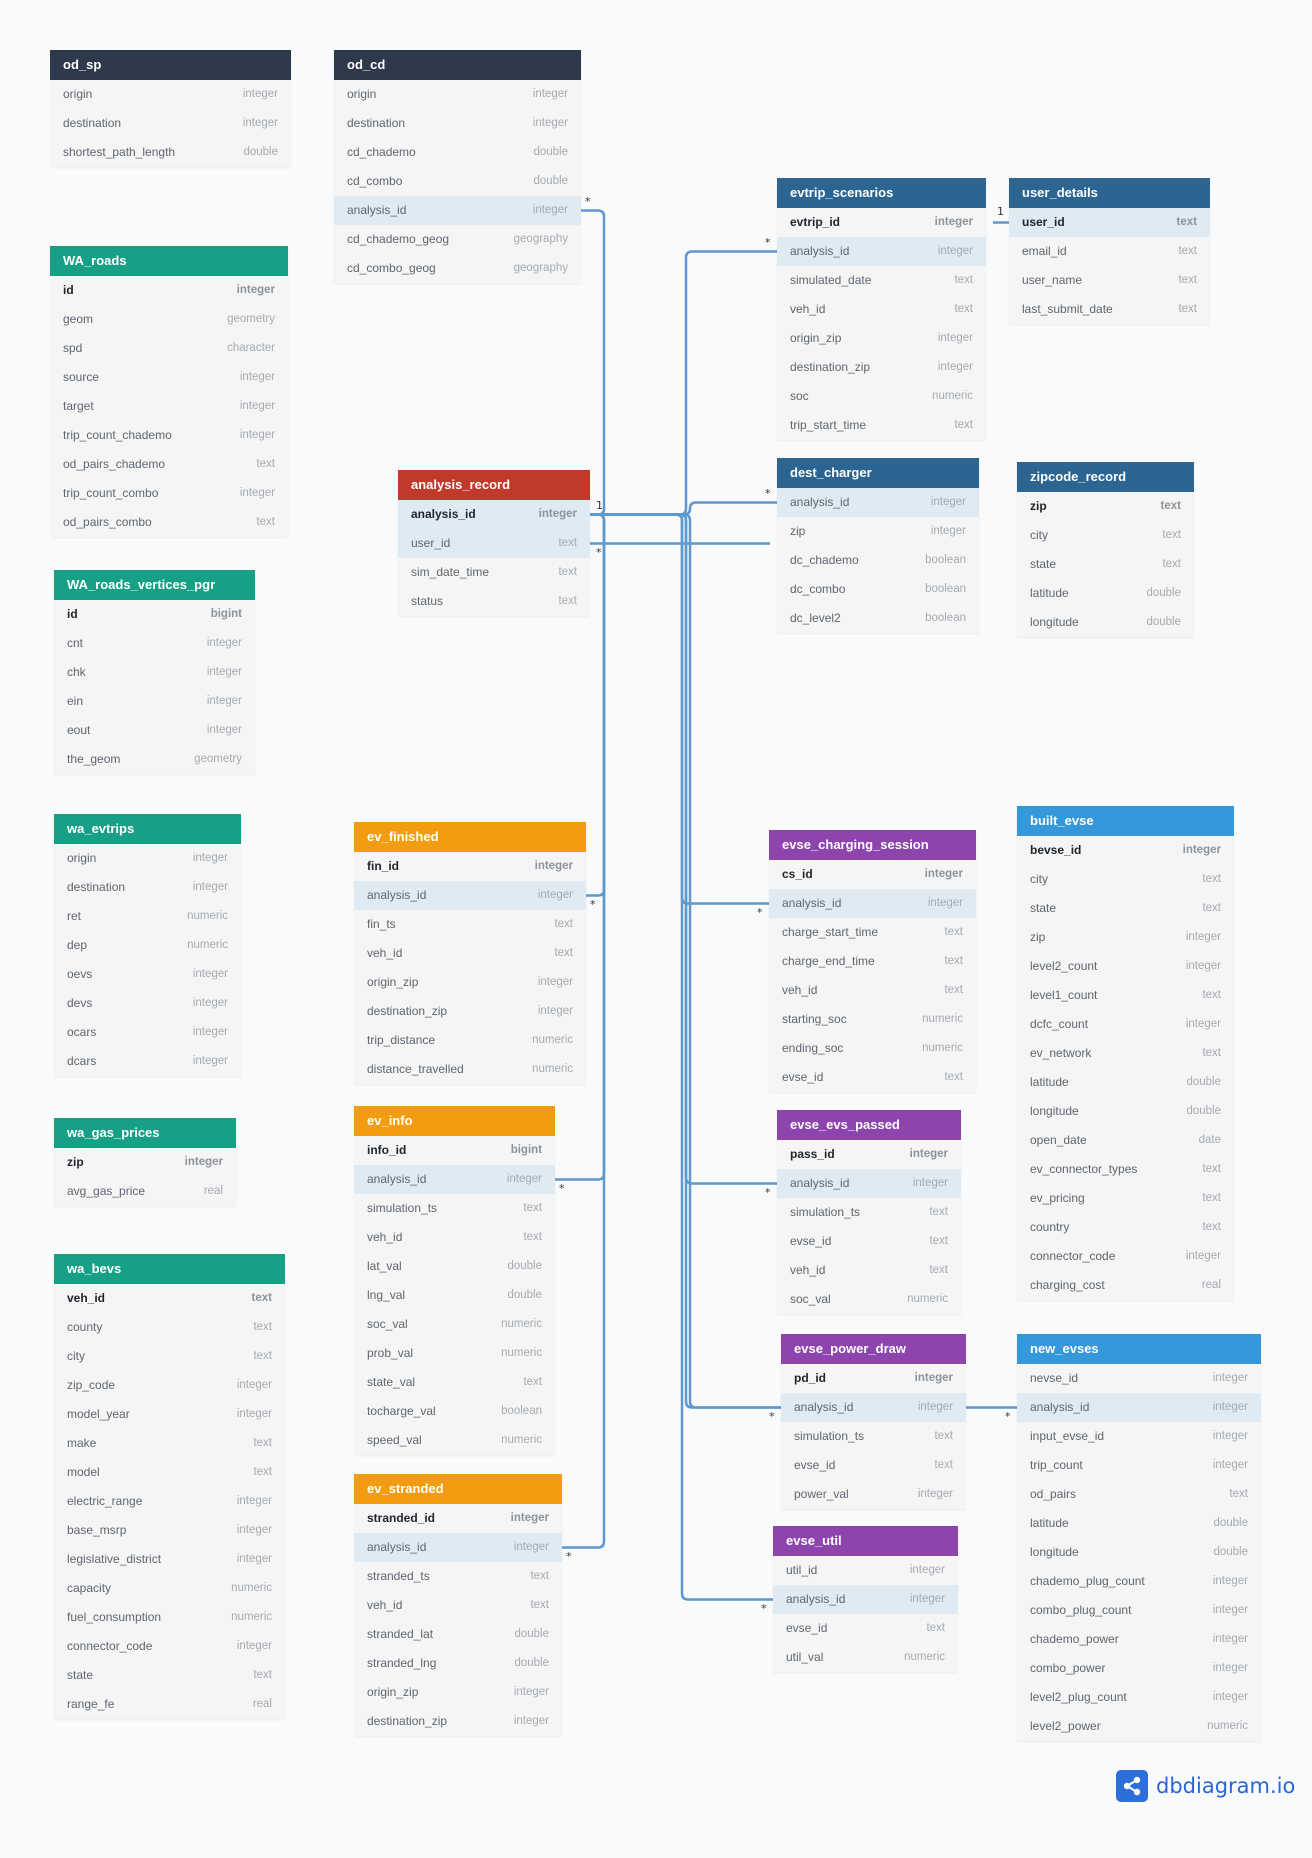 This screenshot has height=1858, width=1312. Describe the element at coordinates (169, 1356) in the screenshot. I see `table-row: city text` at that location.